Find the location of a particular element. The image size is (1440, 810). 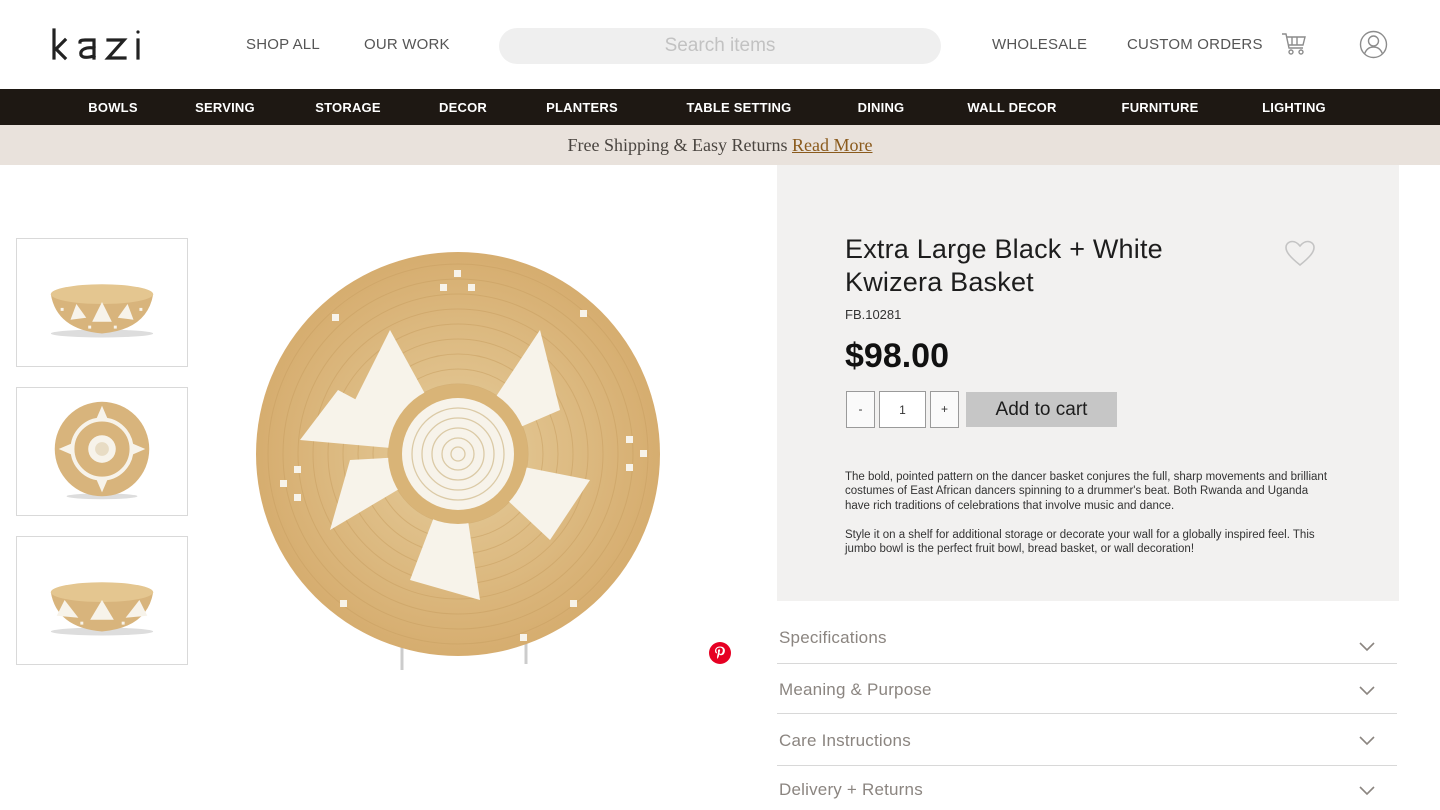

accordion-label: Meaning & Purpose is located at coordinates (855, 689).